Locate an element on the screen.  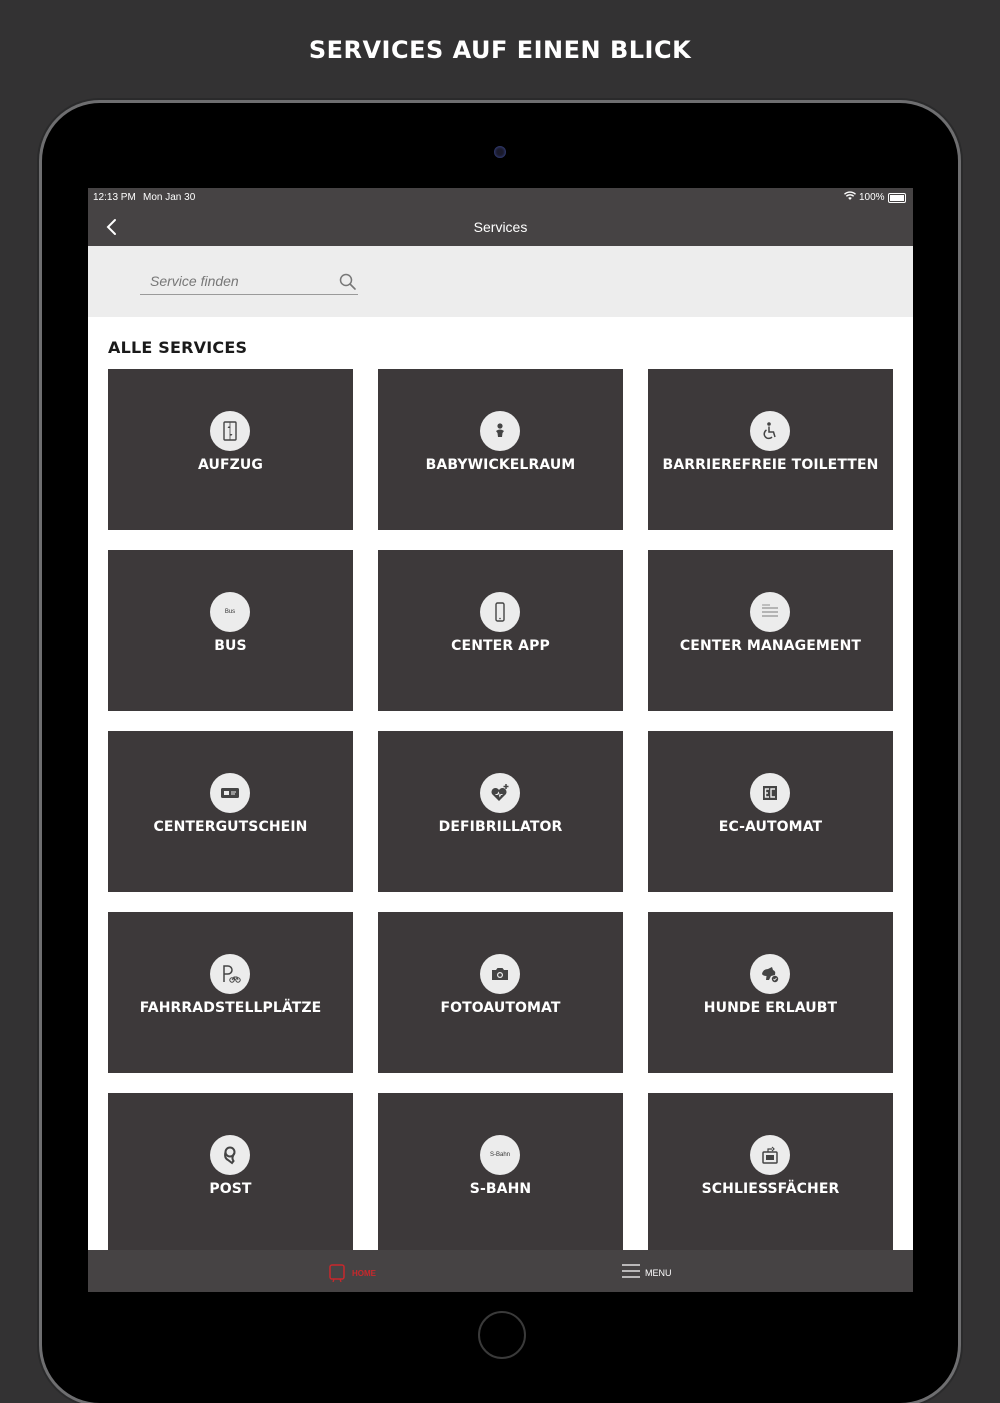
heart-plus-icon is located at coordinates (500, 793).